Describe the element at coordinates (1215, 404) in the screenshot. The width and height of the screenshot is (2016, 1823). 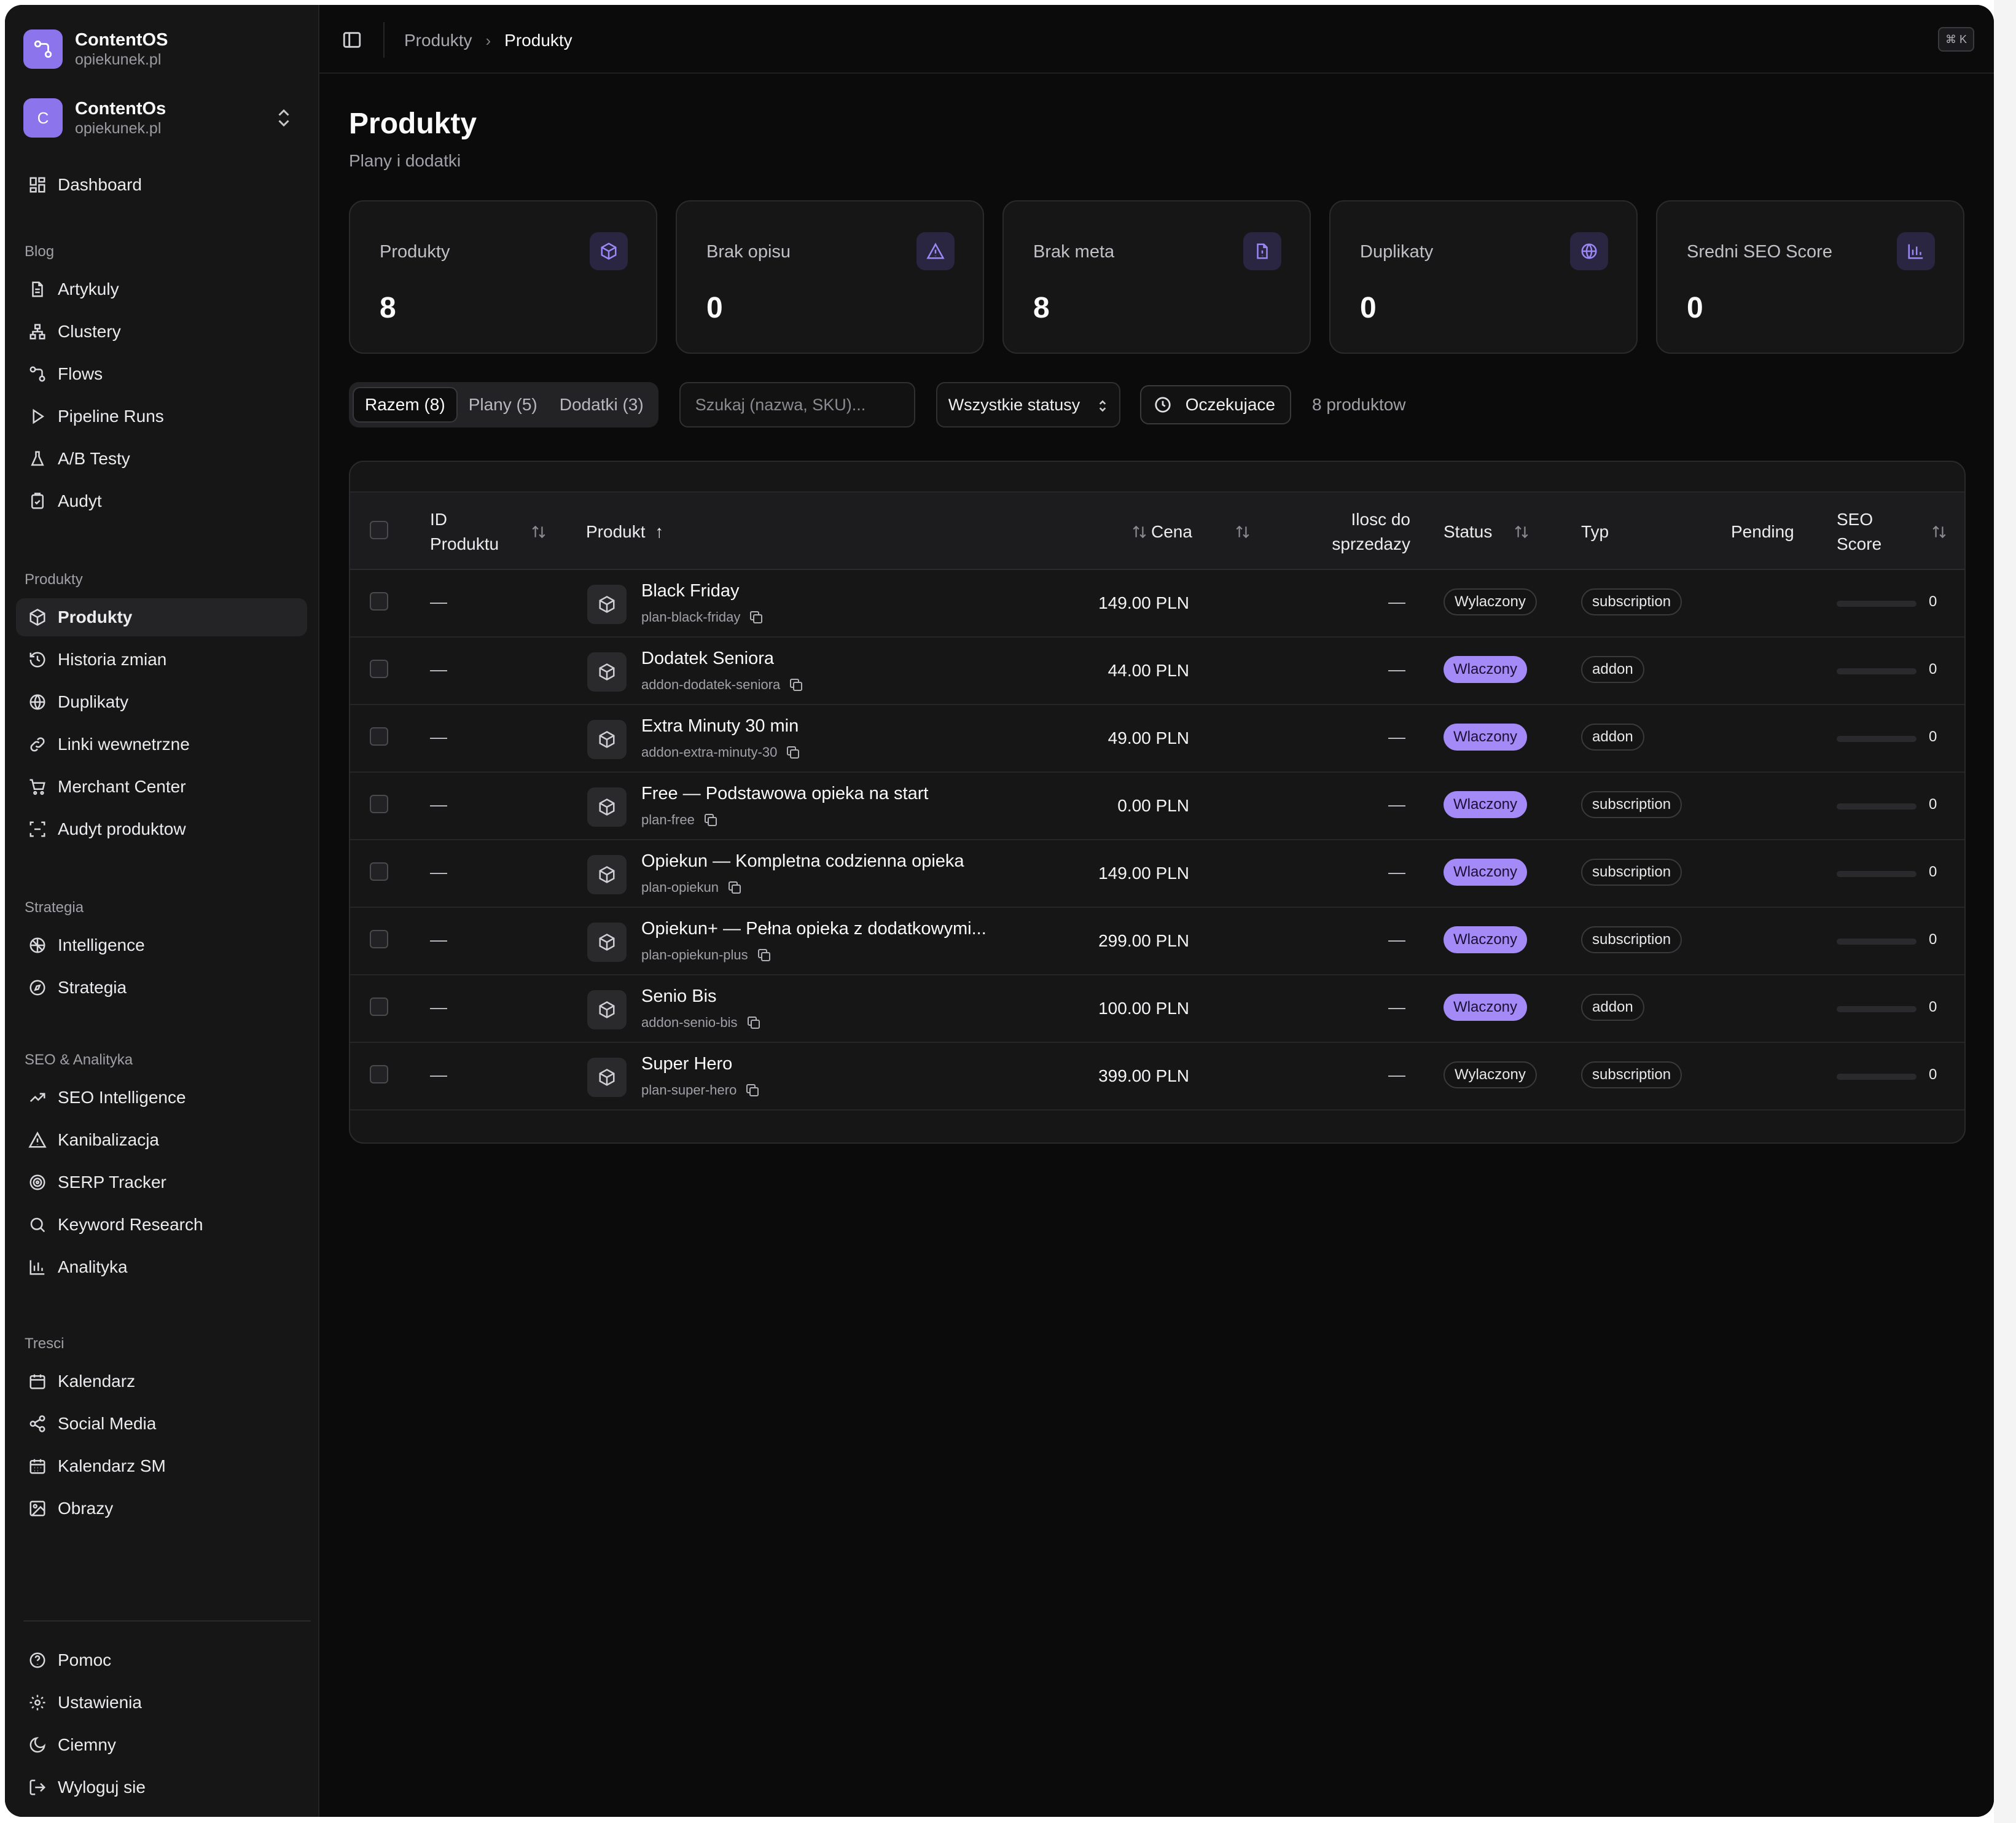
I see `pending-filter-button: Oczekujace` at that location.